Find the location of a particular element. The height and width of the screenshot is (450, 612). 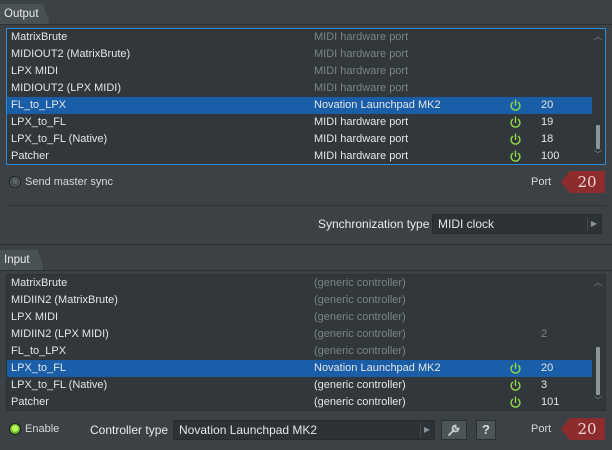

list-row: LPX_to_FL Novation Launchpad MK2 20 is located at coordinates (299, 368).